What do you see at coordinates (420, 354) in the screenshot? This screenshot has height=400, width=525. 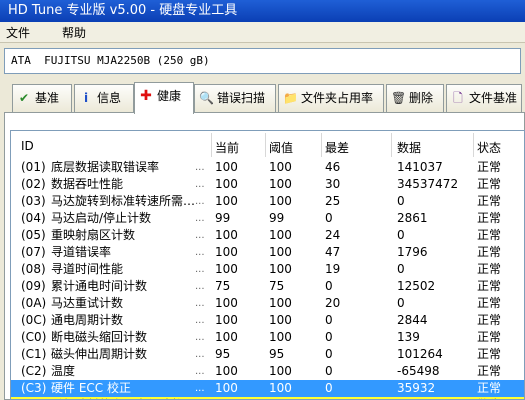 I see `cell-data: 101264` at bounding box center [420, 354].